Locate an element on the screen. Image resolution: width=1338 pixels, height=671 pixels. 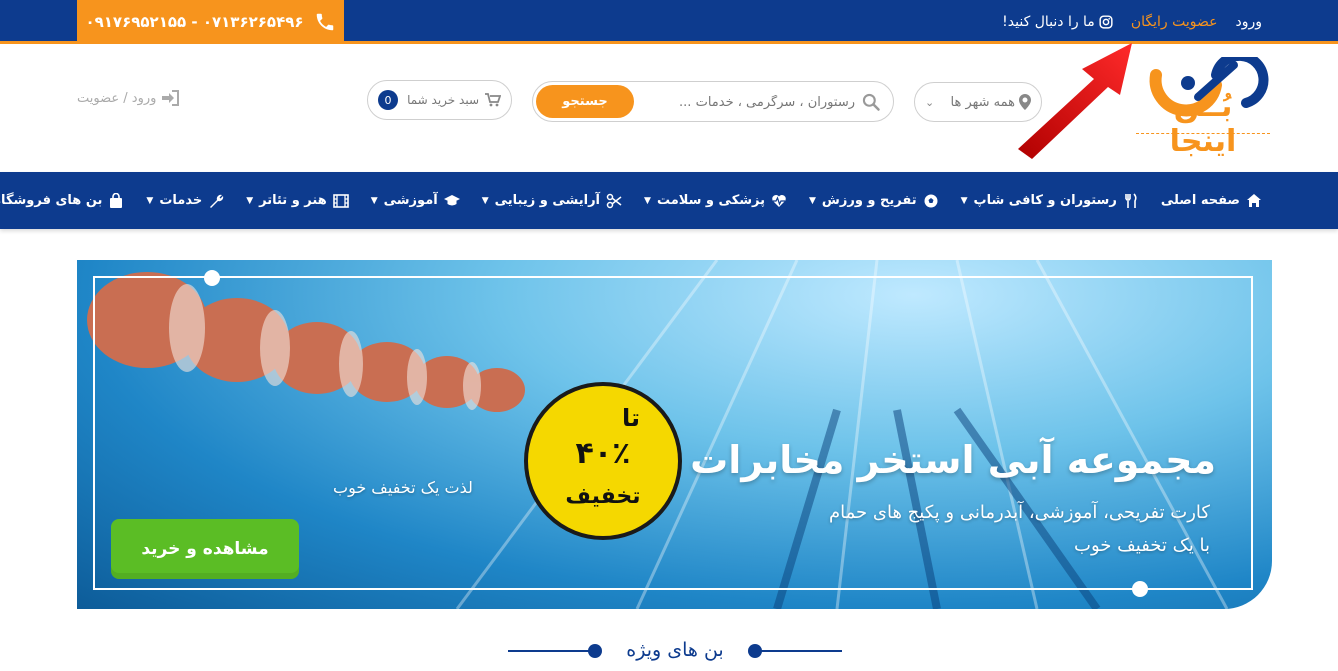
nav-item-3: پزشکی و سلامت ▼ is located at coordinates (715, 201).